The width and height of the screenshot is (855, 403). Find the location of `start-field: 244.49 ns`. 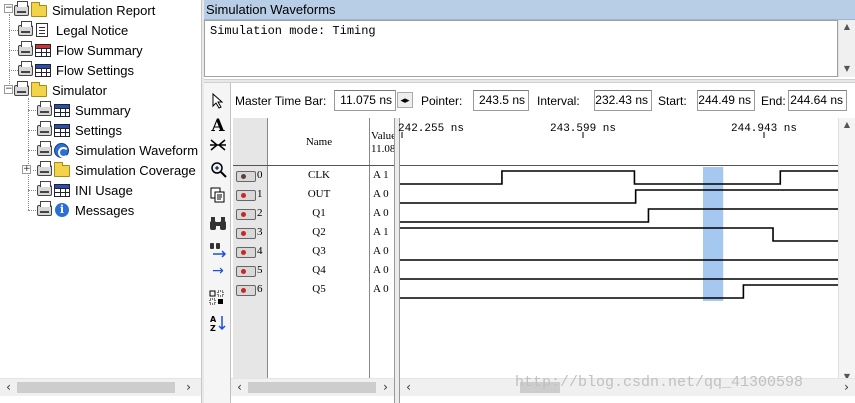

start-field: 244.49 ns is located at coordinates (726, 100).